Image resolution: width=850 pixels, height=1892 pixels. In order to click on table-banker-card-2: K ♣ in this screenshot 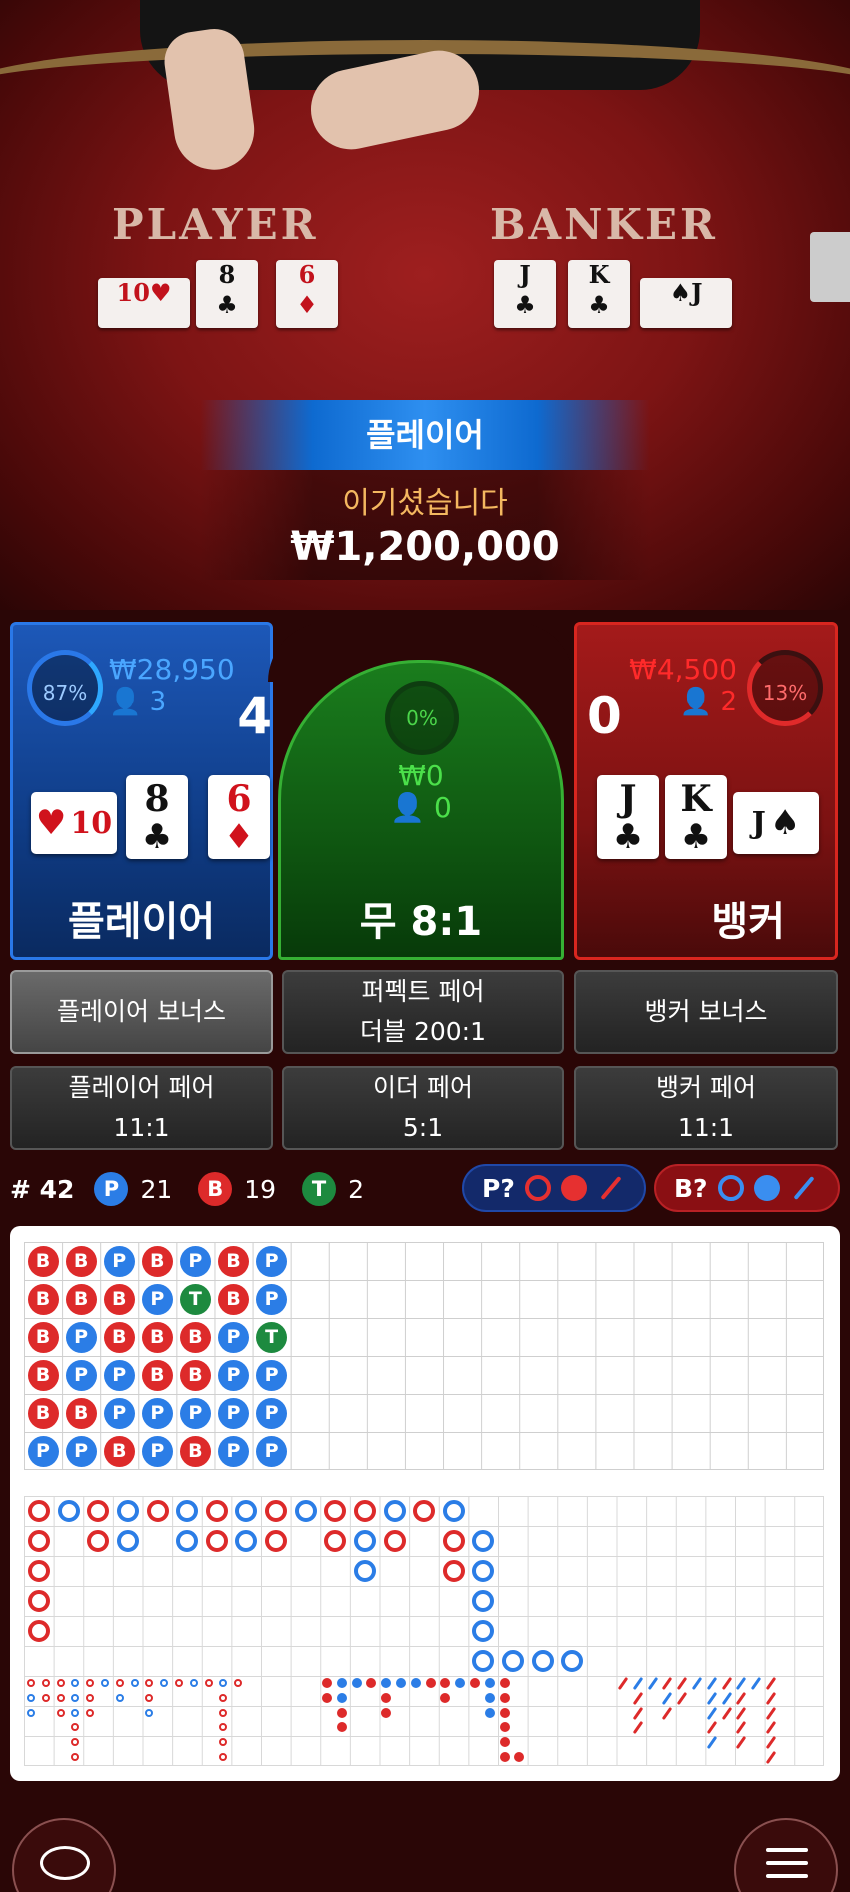, I will do `click(599, 294)`.